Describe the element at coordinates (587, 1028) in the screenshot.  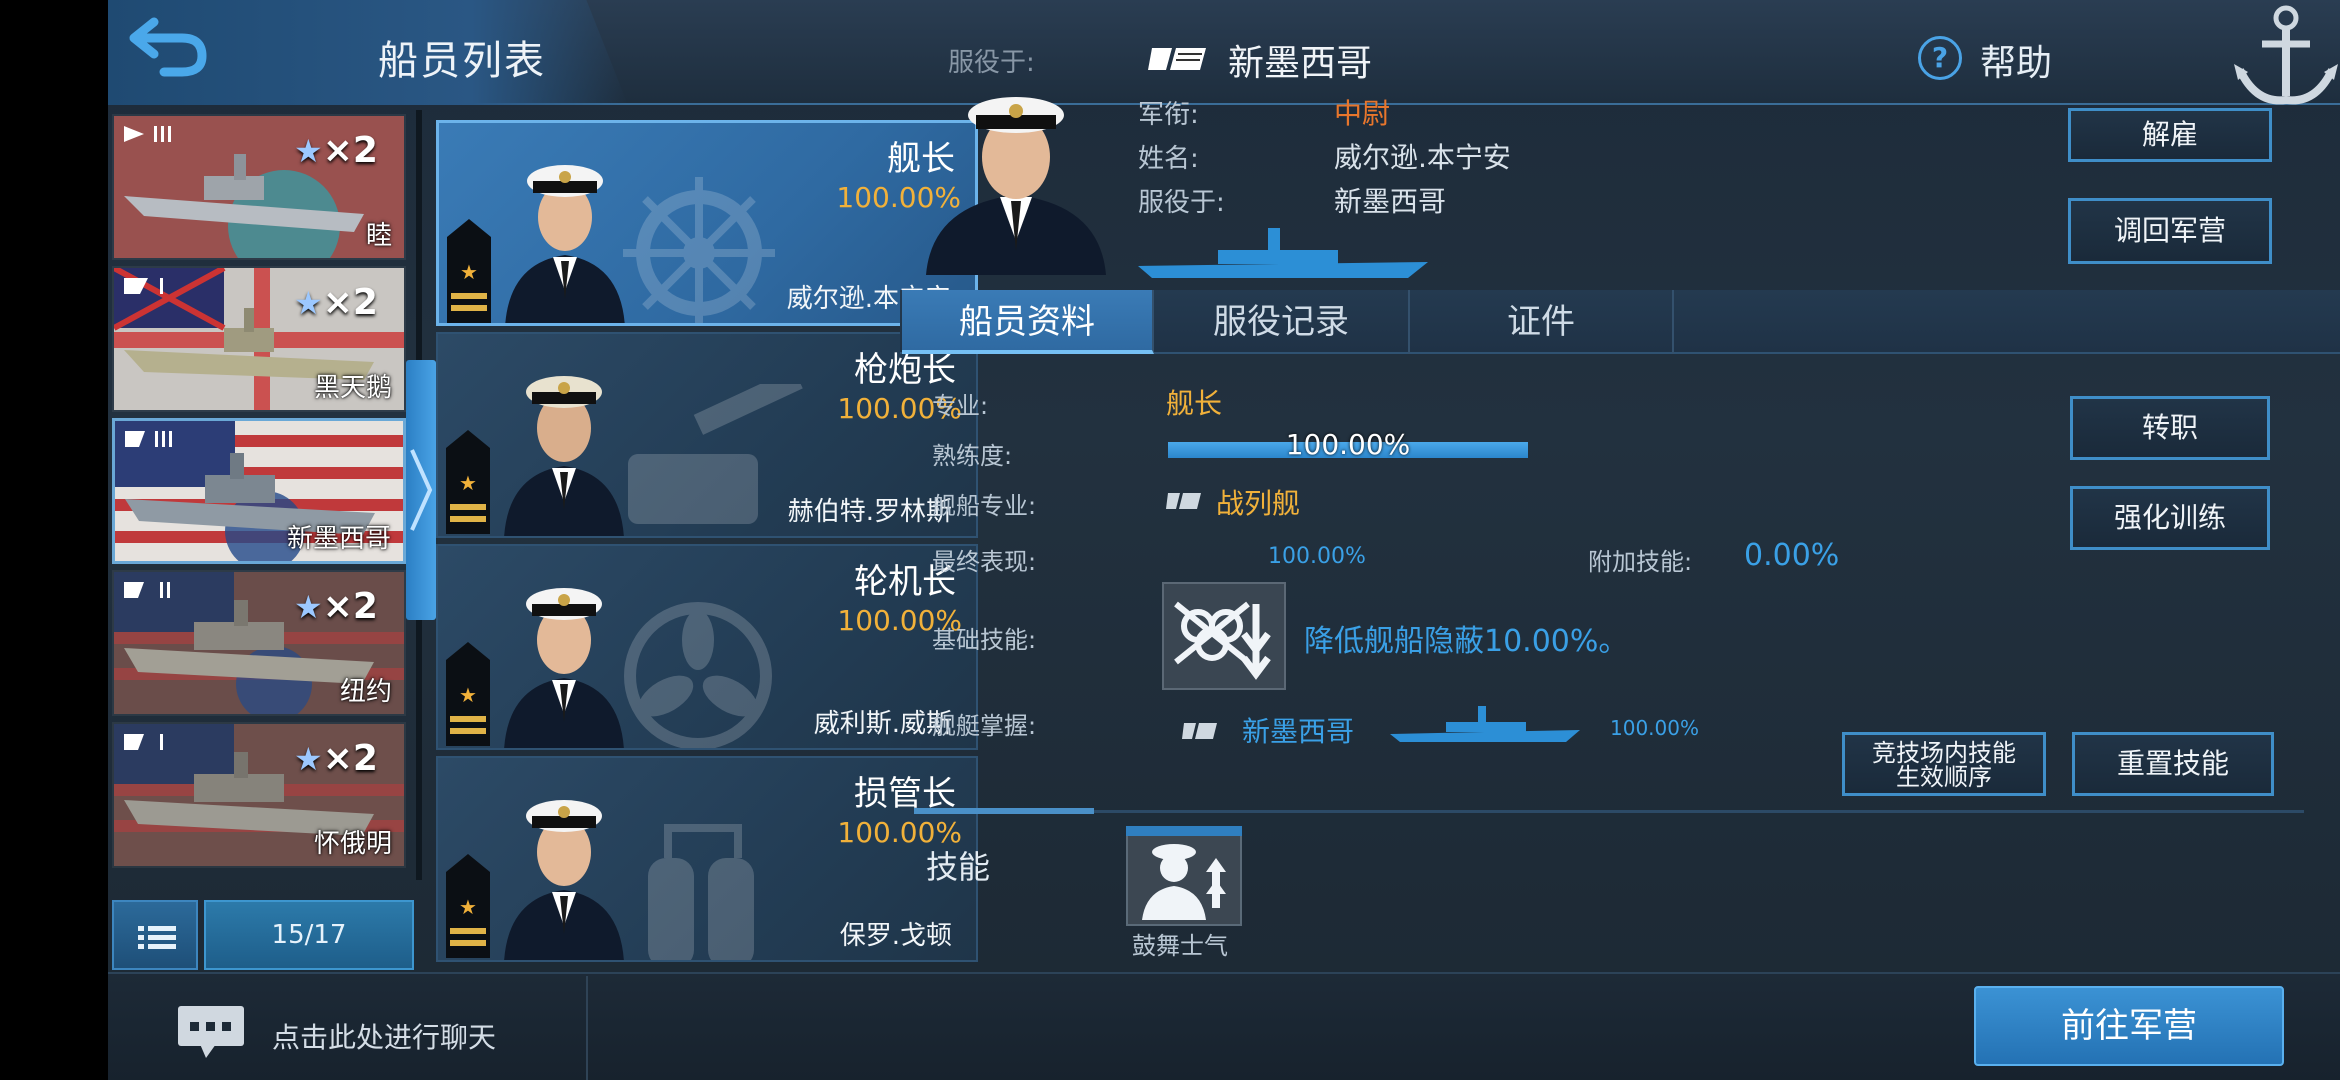
I see `chat-divider` at that location.